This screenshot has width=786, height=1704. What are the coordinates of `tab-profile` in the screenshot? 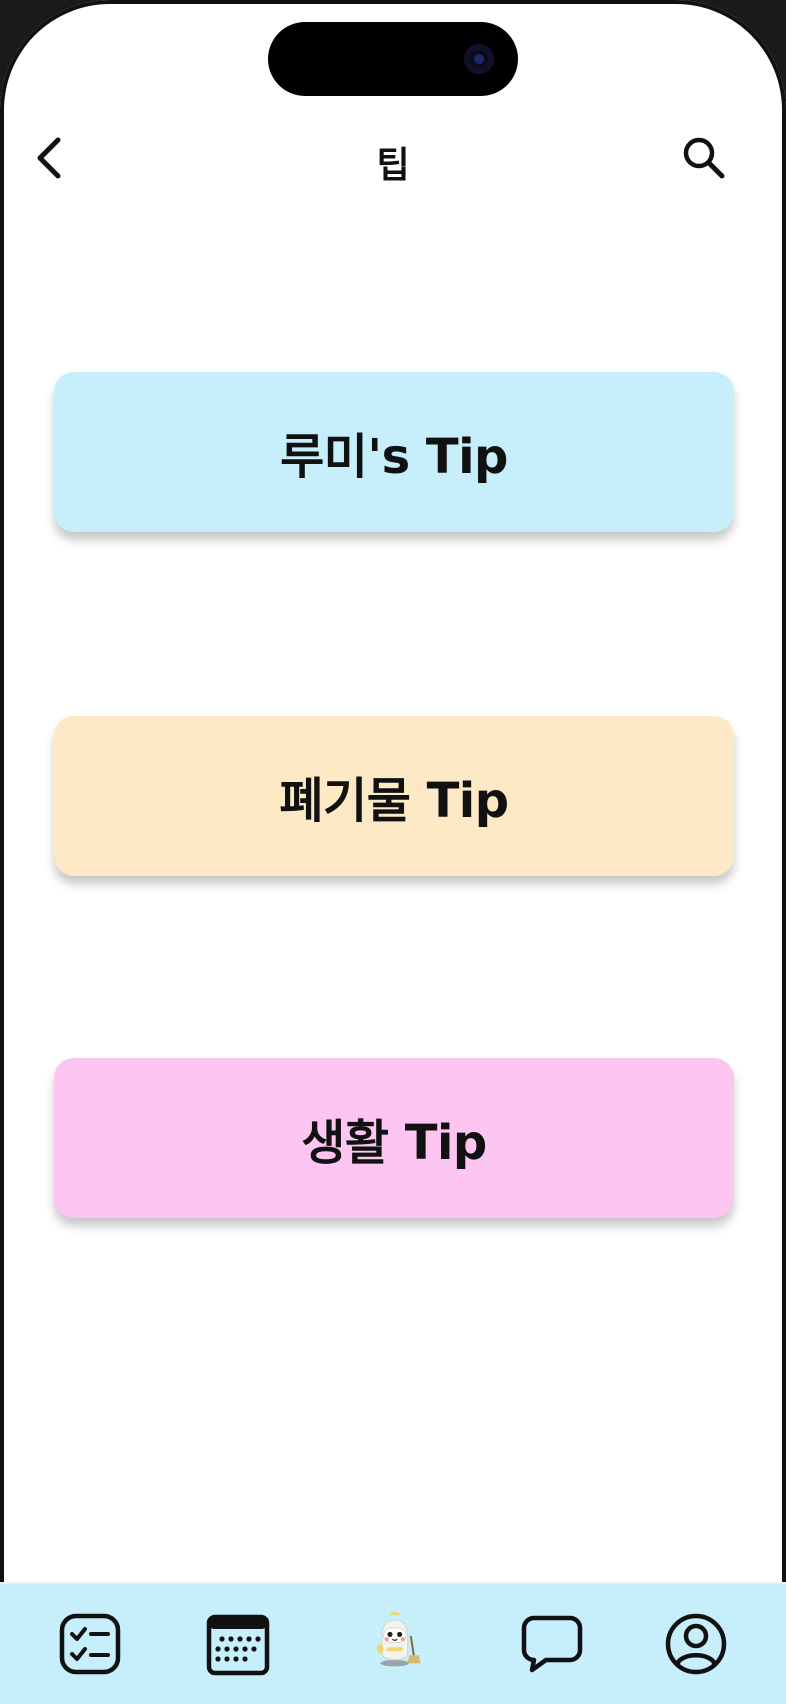 It's located at (696, 1644).